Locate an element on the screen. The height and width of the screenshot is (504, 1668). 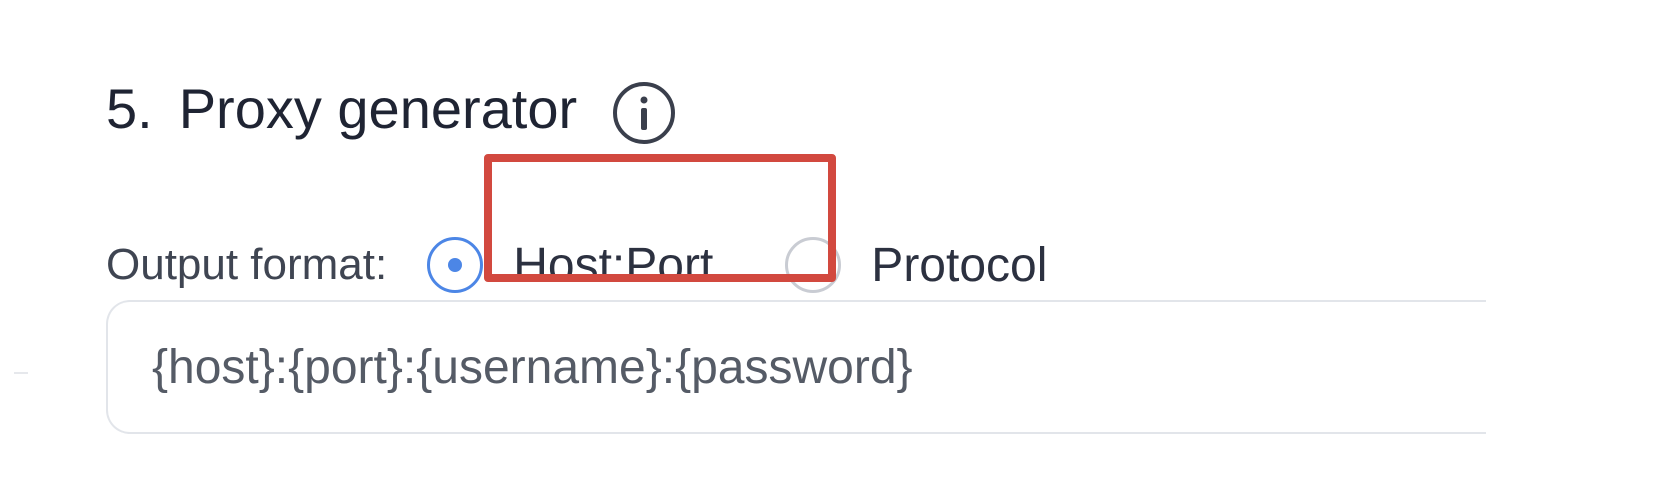
radio-option-protocol: Protocol is located at coordinates (916, 265).